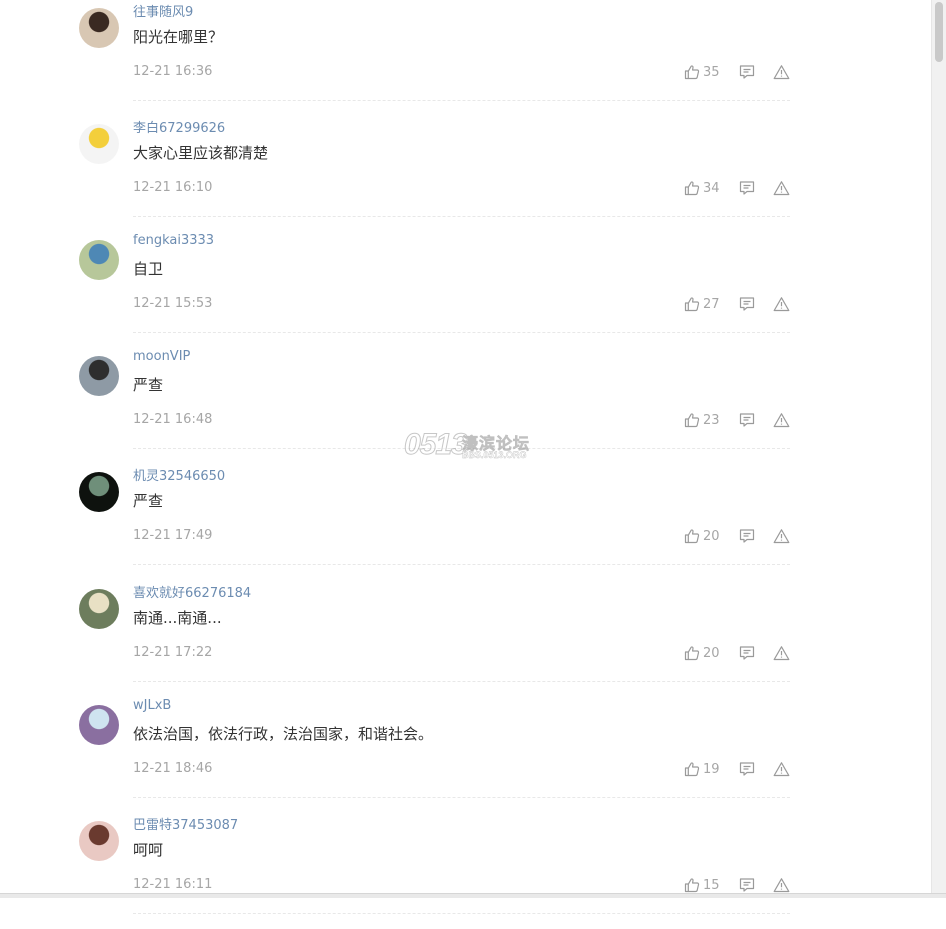  I want to click on comment-time: 12-21 15:53, so click(173, 303).